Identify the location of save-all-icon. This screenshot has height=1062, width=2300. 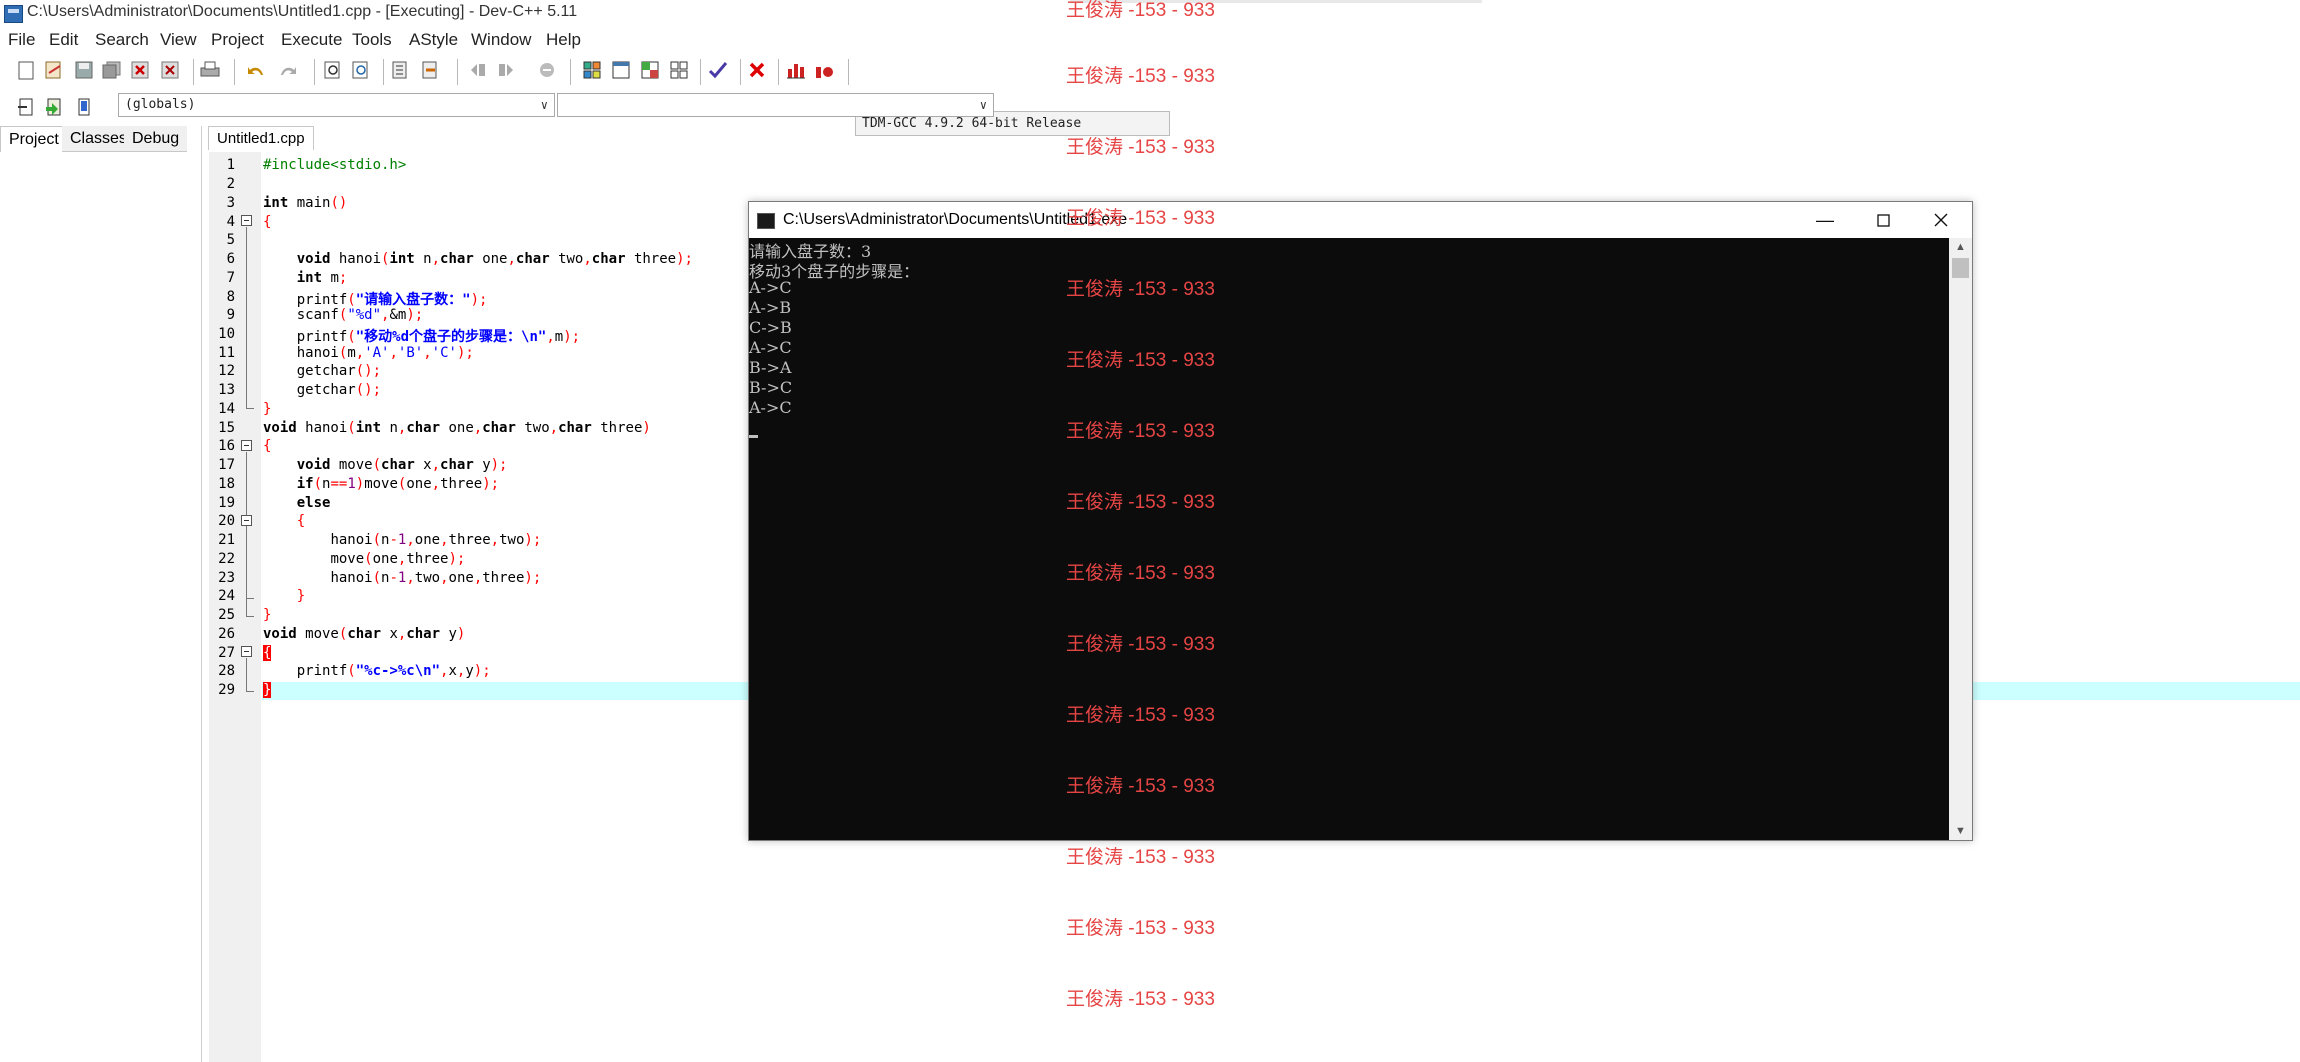
(112, 70).